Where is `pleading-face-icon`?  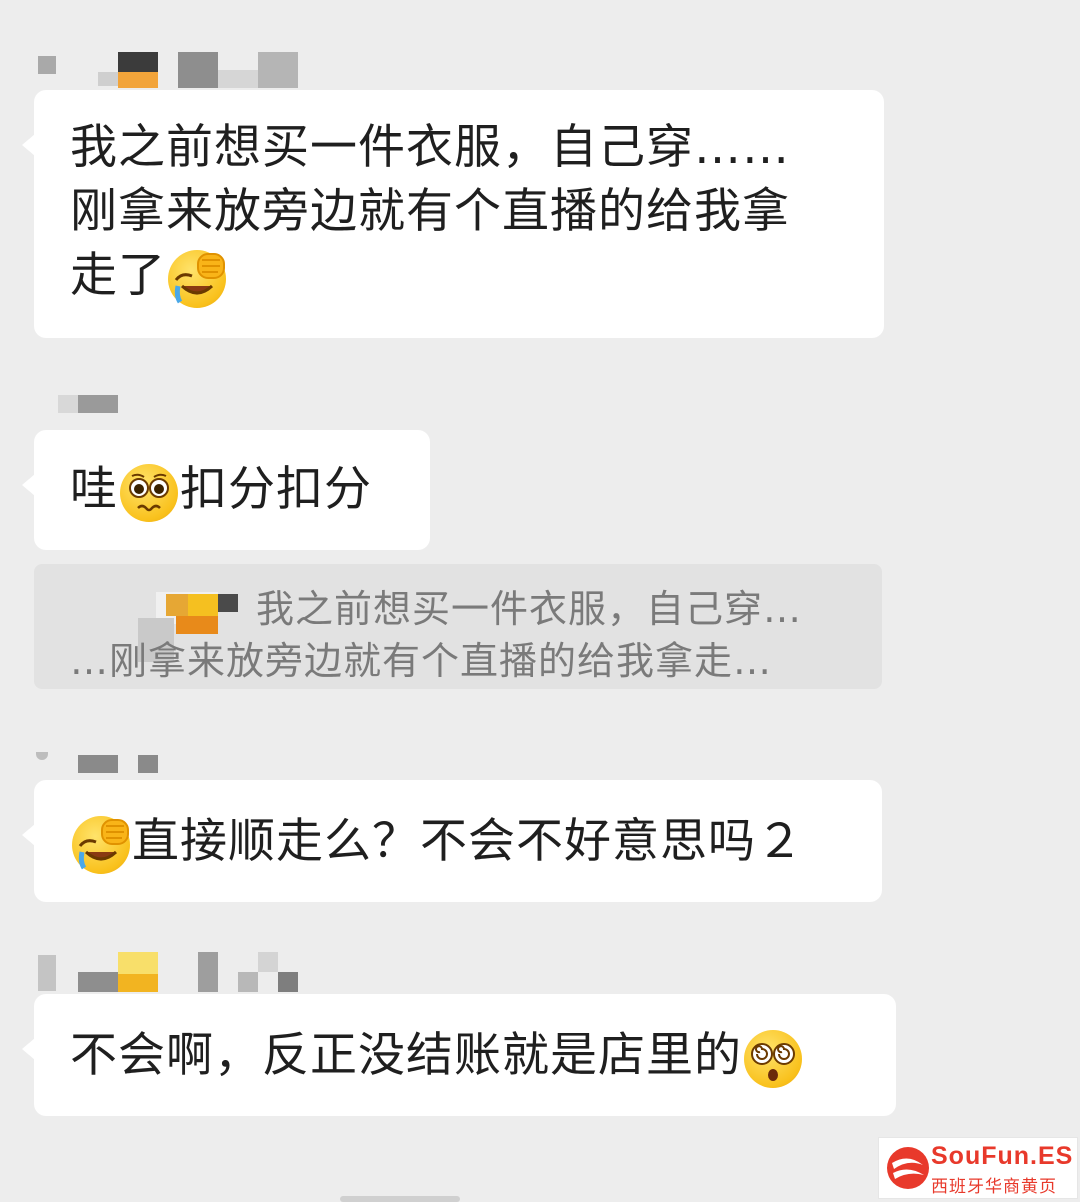
pleading-face-icon is located at coordinates (149, 492).